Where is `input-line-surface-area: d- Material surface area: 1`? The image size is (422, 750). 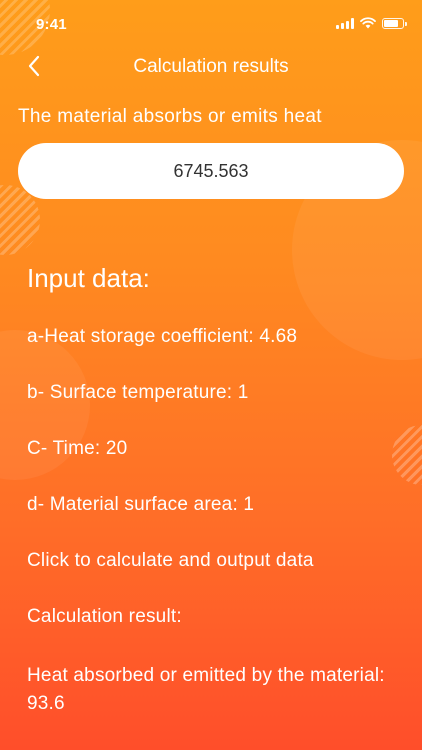 input-line-surface-area: d- Material surface area: 1 is located at coordinates (141, 504).